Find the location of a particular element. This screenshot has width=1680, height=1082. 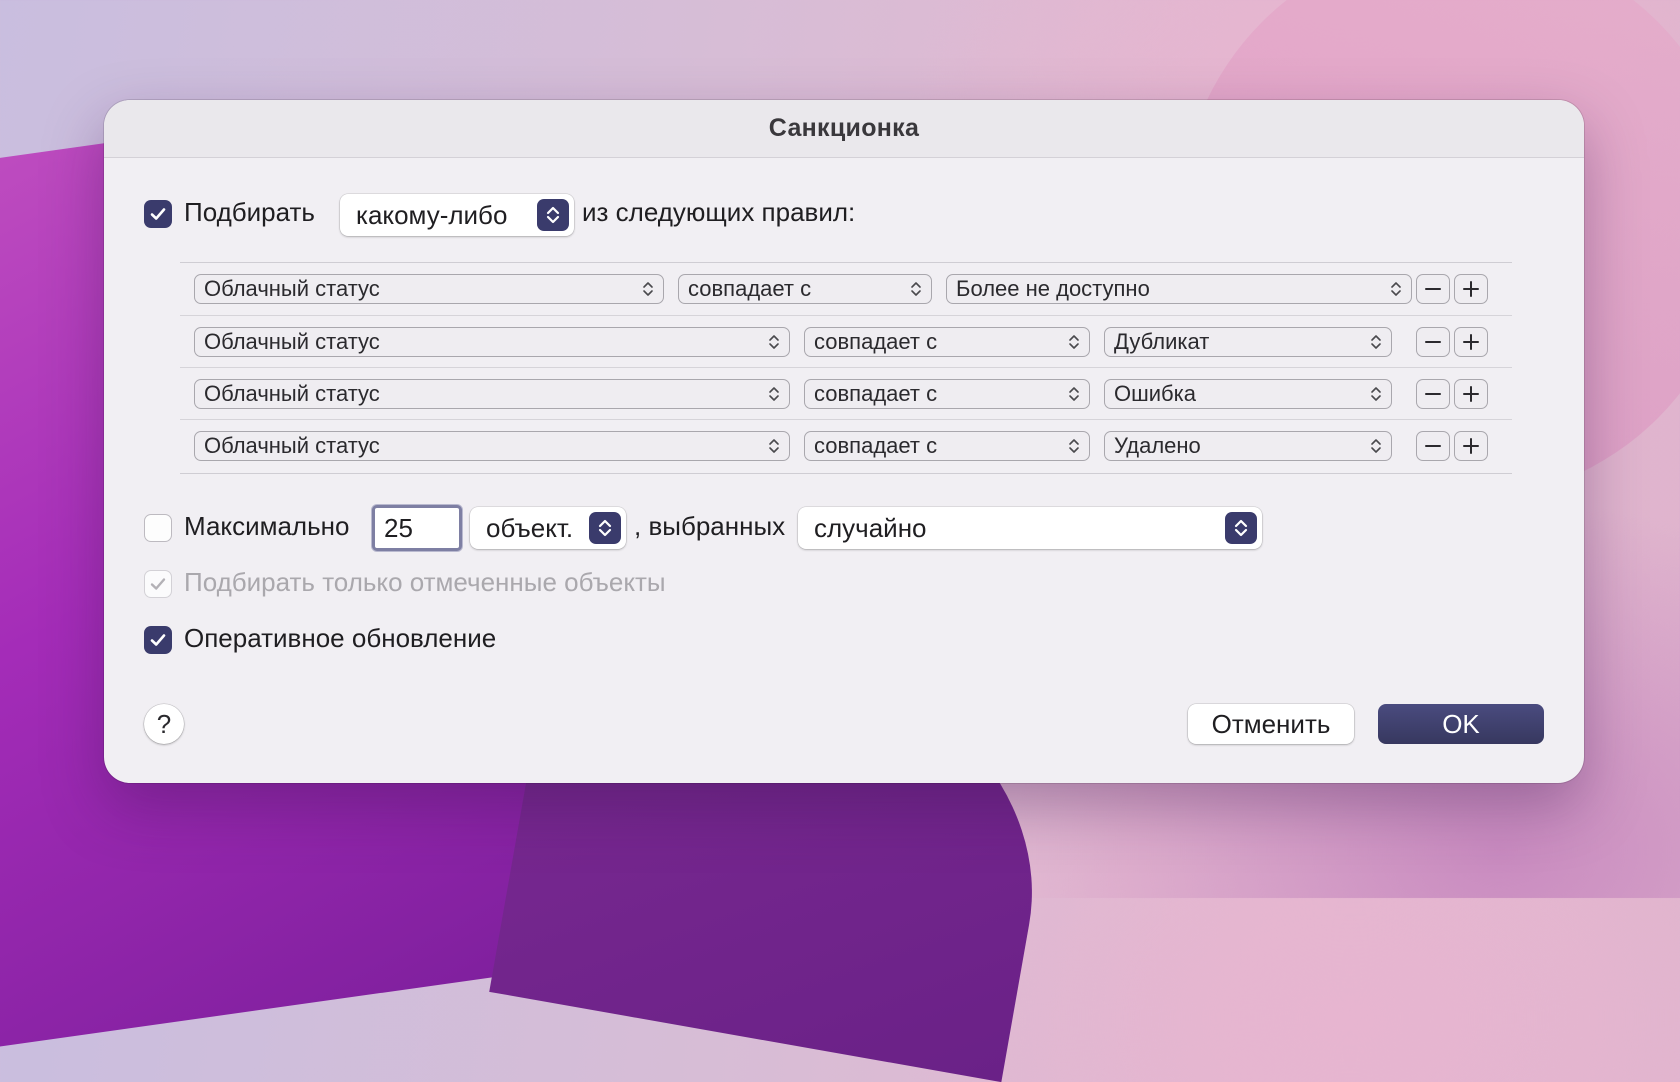

selected-by-label: , выбранных is located at coordinates (710, 526).